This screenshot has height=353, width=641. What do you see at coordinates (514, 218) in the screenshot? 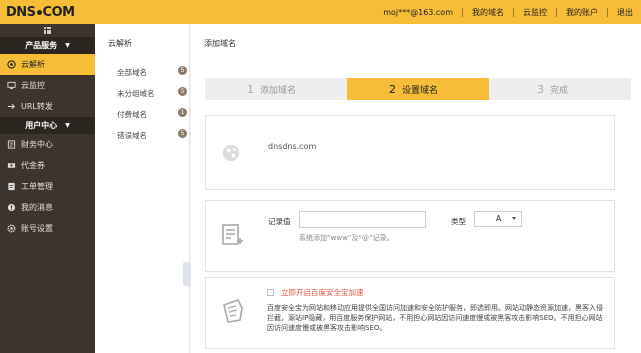
I see `dropdown-arrow-icon` at bounding box center [514, 218].